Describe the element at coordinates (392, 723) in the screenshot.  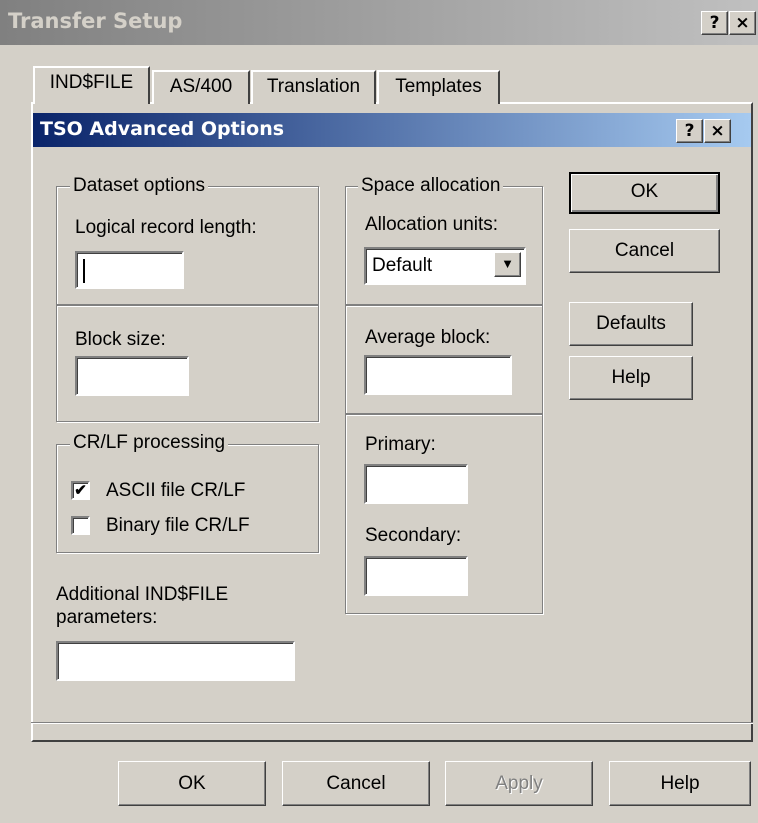
I see `separator-line` at that location.